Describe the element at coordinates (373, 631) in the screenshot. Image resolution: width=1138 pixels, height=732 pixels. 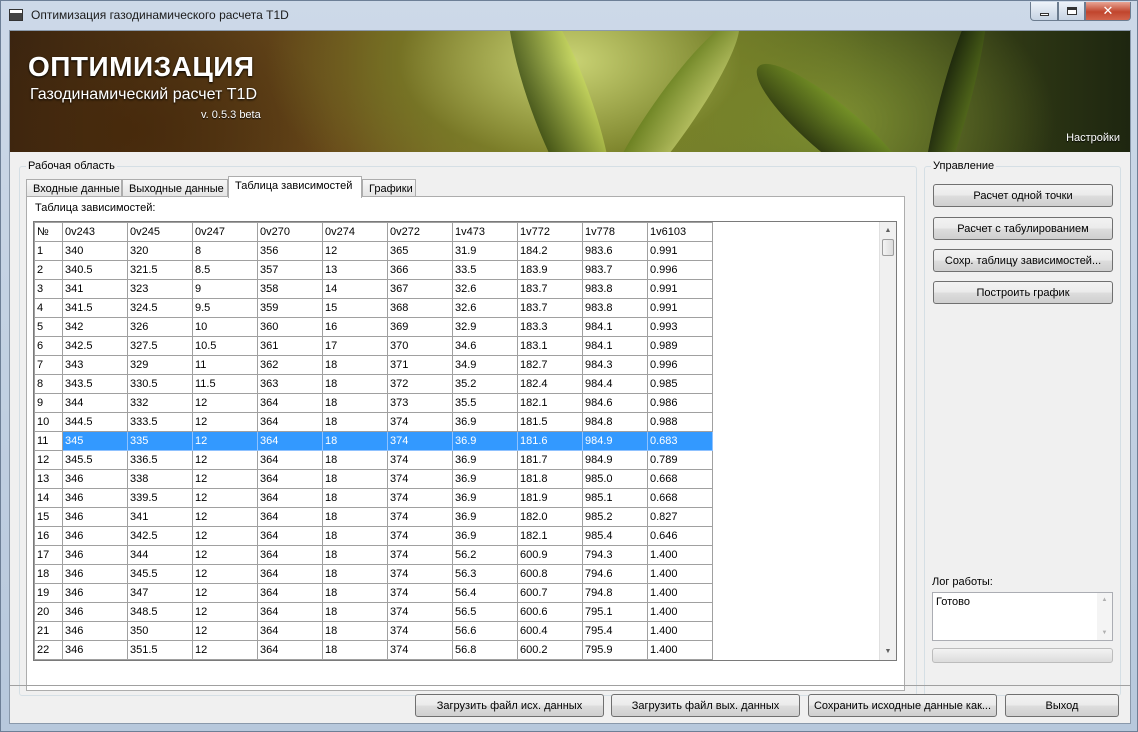
I see `table-row: 21 346 350 12 364 18 374 56.6 600.4 795.4 1.400` at that location.